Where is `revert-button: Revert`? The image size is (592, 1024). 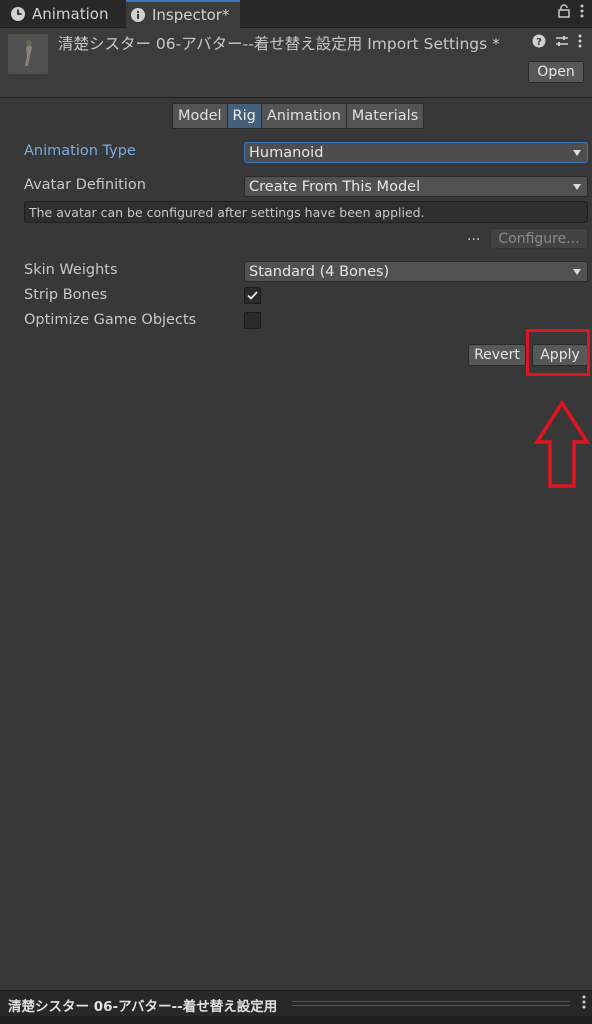
revert-button: Revert is located at coordinates (497, 355).